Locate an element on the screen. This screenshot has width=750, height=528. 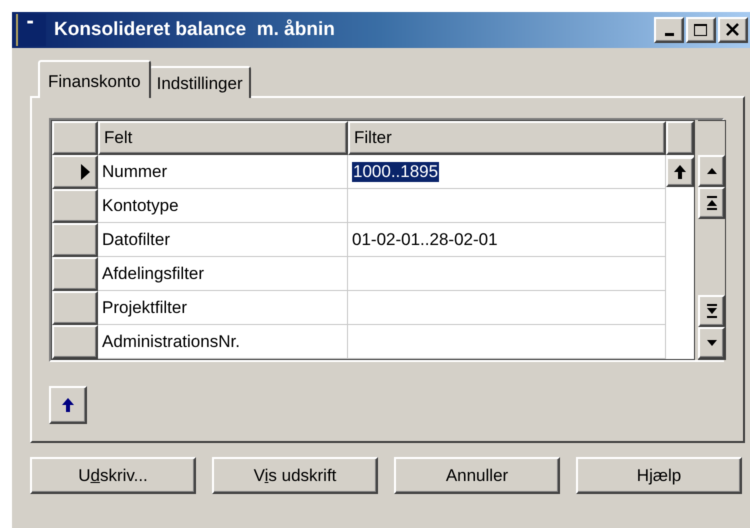
page-up-button is located at coordinates (711, 203).